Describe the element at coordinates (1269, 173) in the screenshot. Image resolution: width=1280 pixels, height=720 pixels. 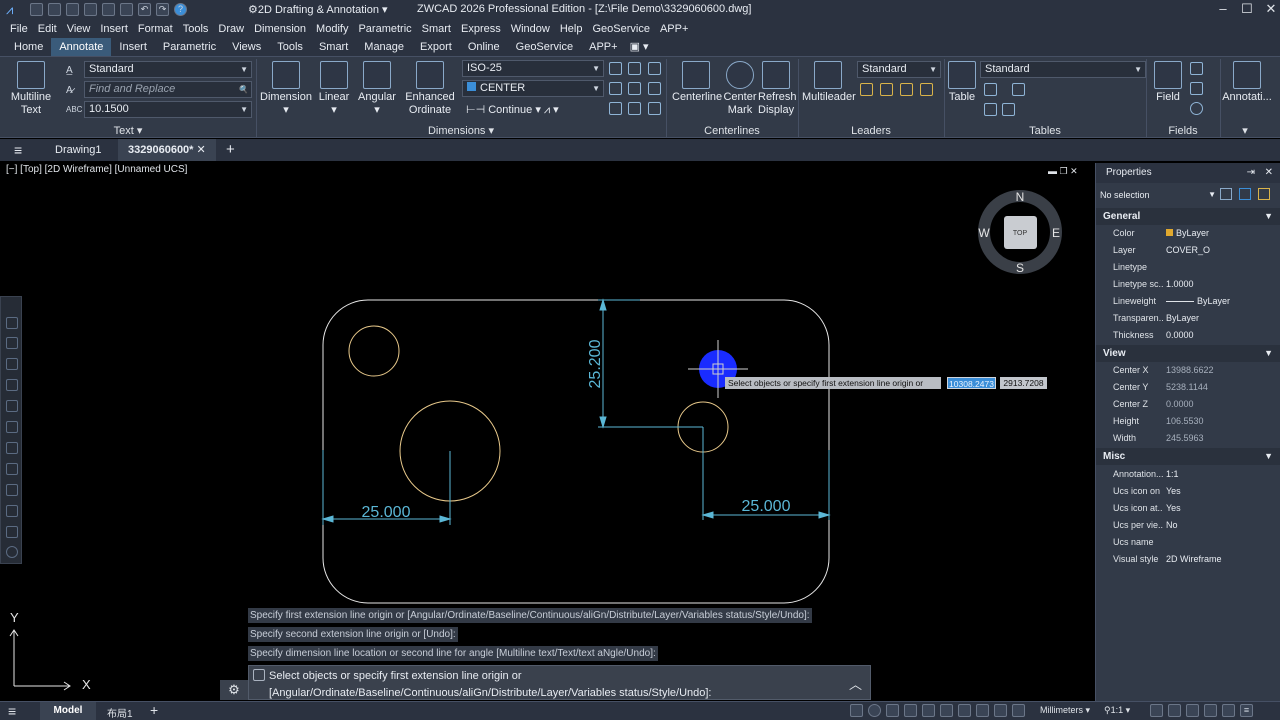
I see `close-palette-icon: ✕` at that location.